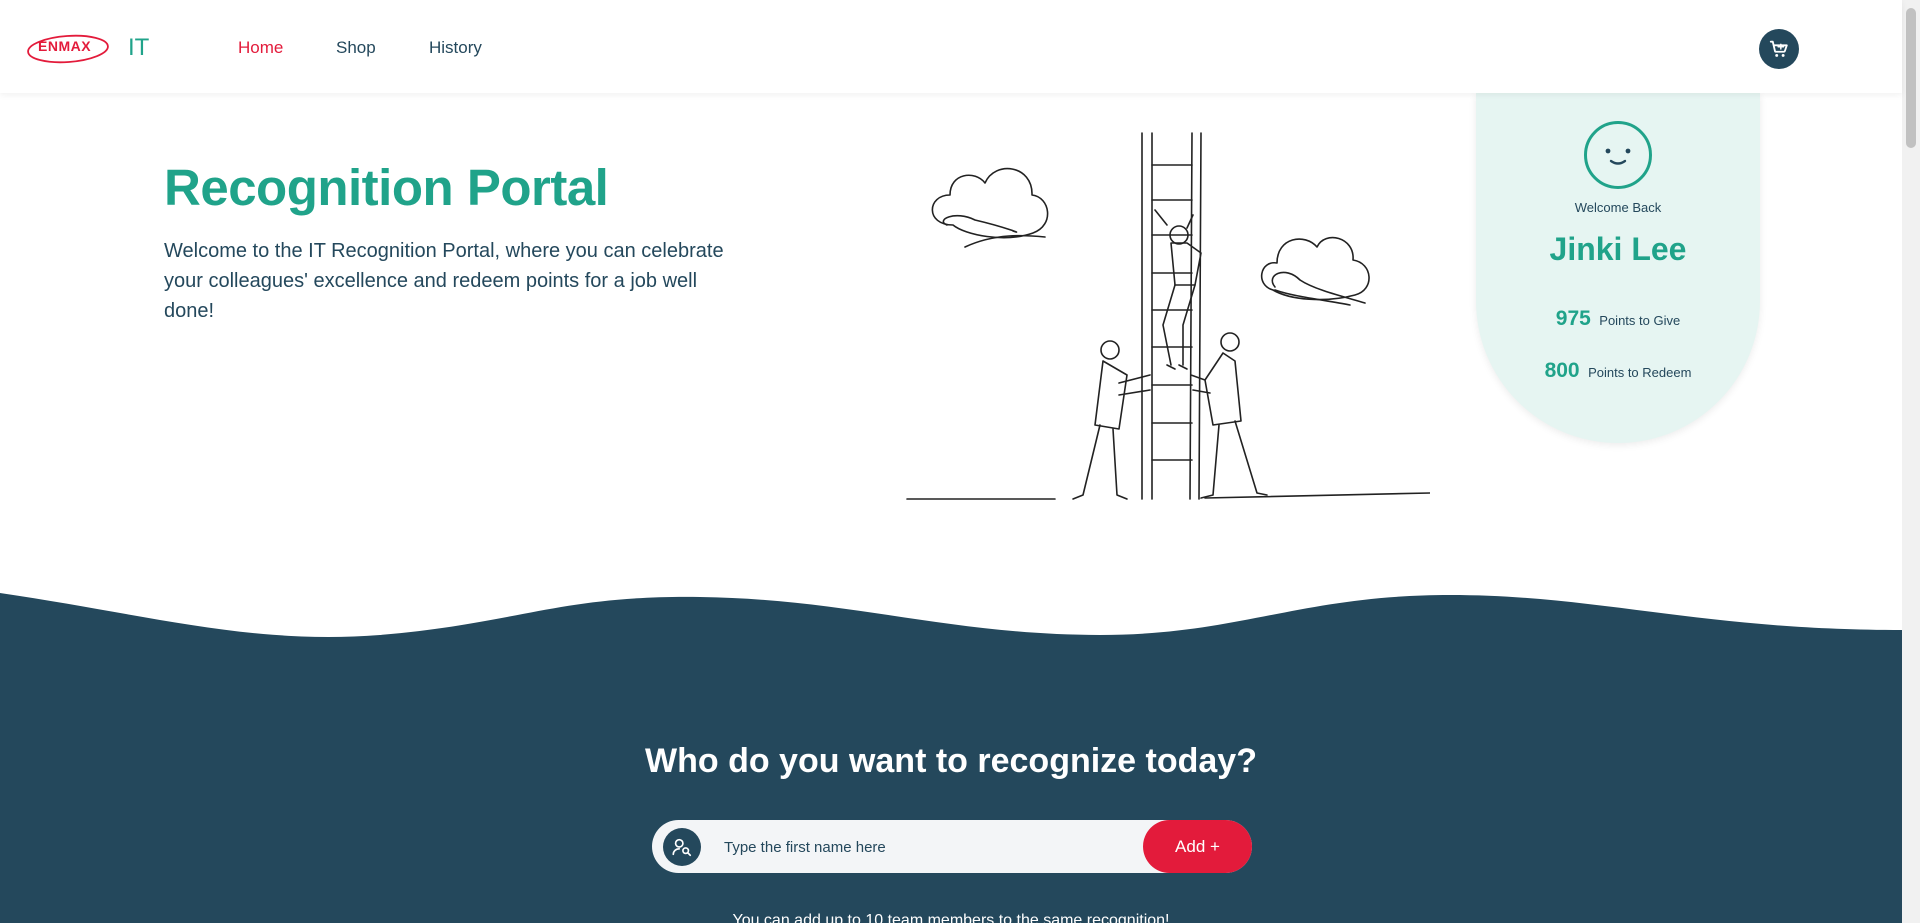  Describe the element at coordinates (356, 48) in the screenshot. I see `nav-shop: Shop` at that location.